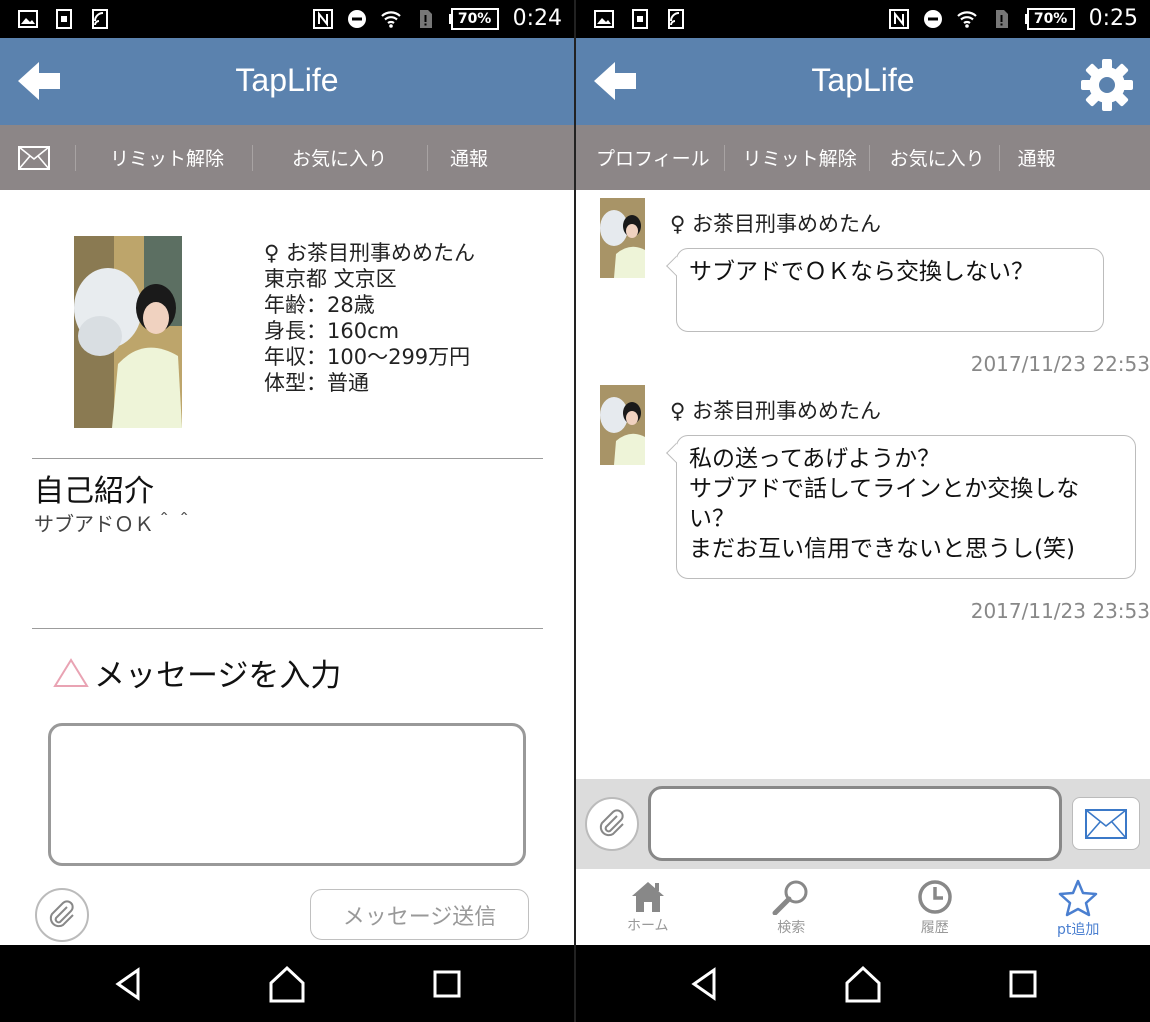 The image size is (1150, 1022). Describe the element at coordinates (537, 18) in the screenshot. I see `clock: 0:24` at that location.